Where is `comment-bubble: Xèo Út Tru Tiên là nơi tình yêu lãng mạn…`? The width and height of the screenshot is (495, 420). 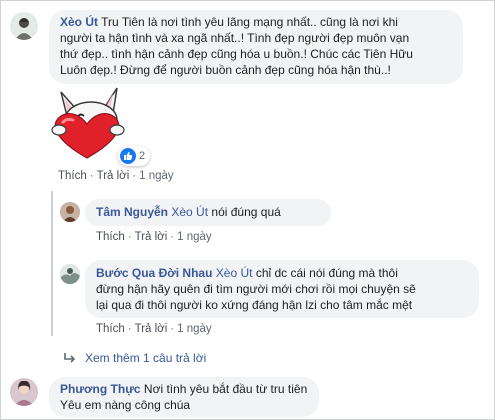
comment-bubble: Xèo Út Tru Tiên là nơi tình yêu lãng mạn… is located at coordinates (256, 47).